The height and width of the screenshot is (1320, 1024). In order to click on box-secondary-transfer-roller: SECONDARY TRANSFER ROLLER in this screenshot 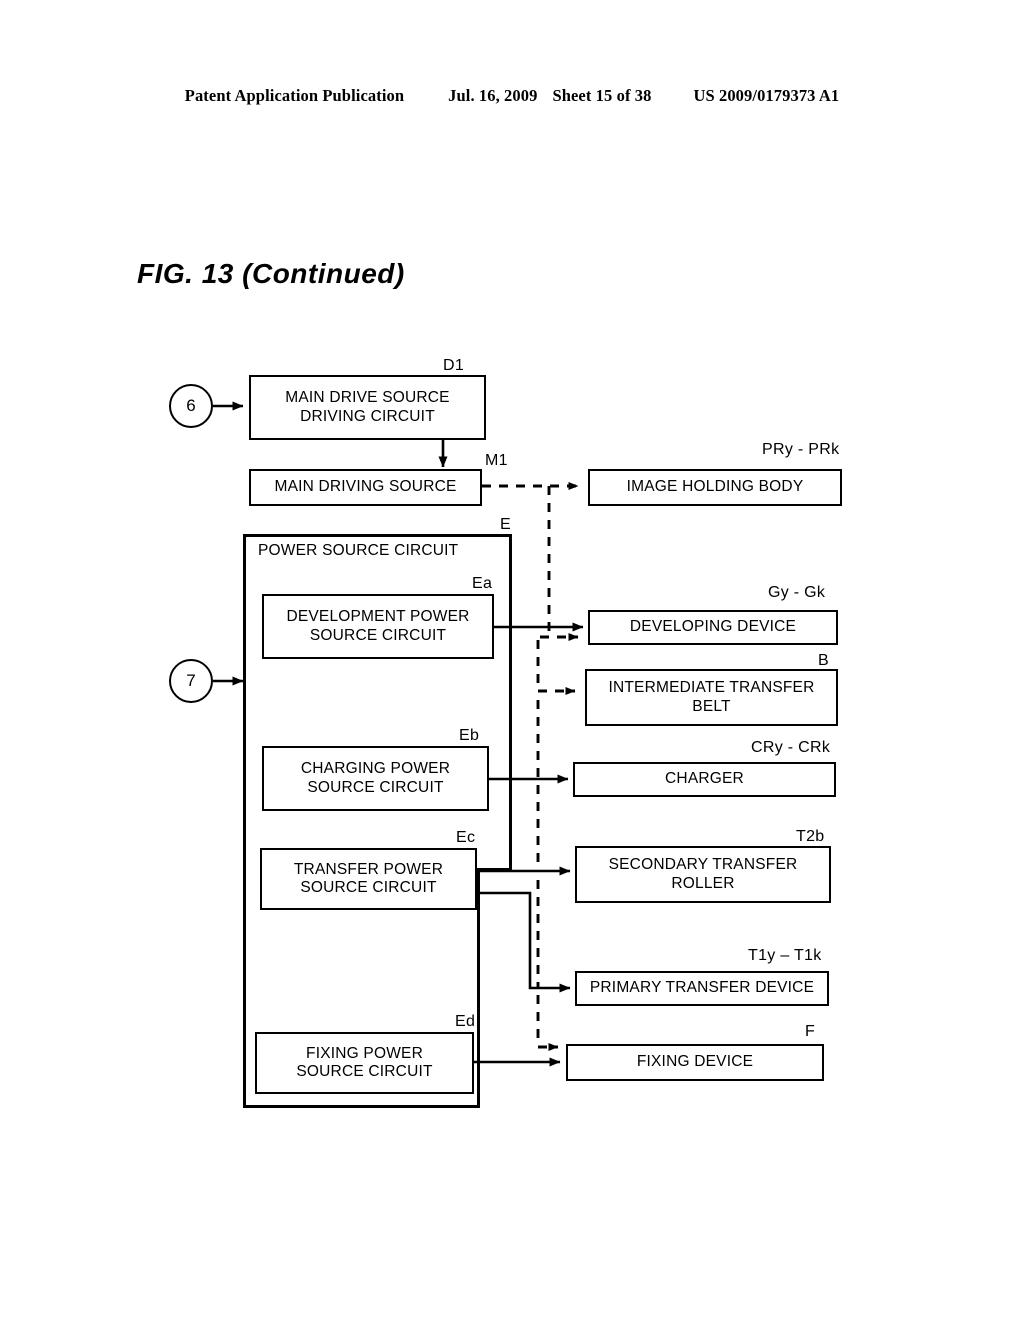, I will do `click(703, 874)`.